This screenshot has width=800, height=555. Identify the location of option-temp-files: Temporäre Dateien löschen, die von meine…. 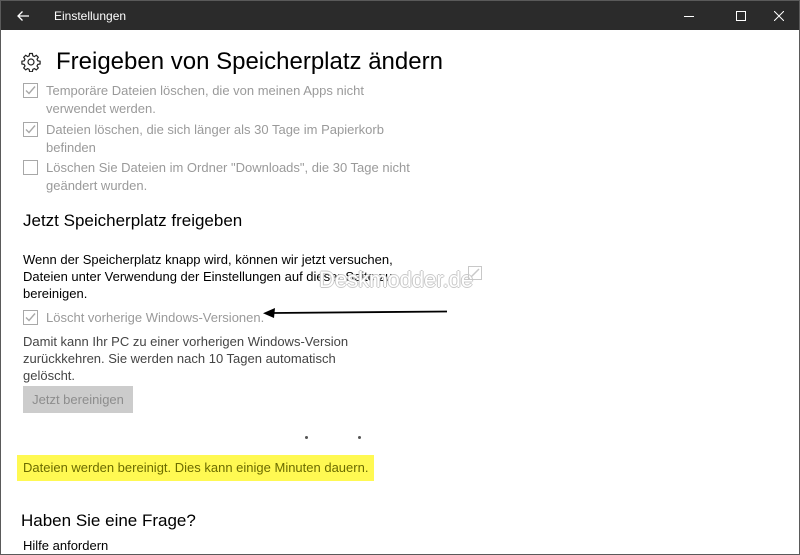
(224, 100).